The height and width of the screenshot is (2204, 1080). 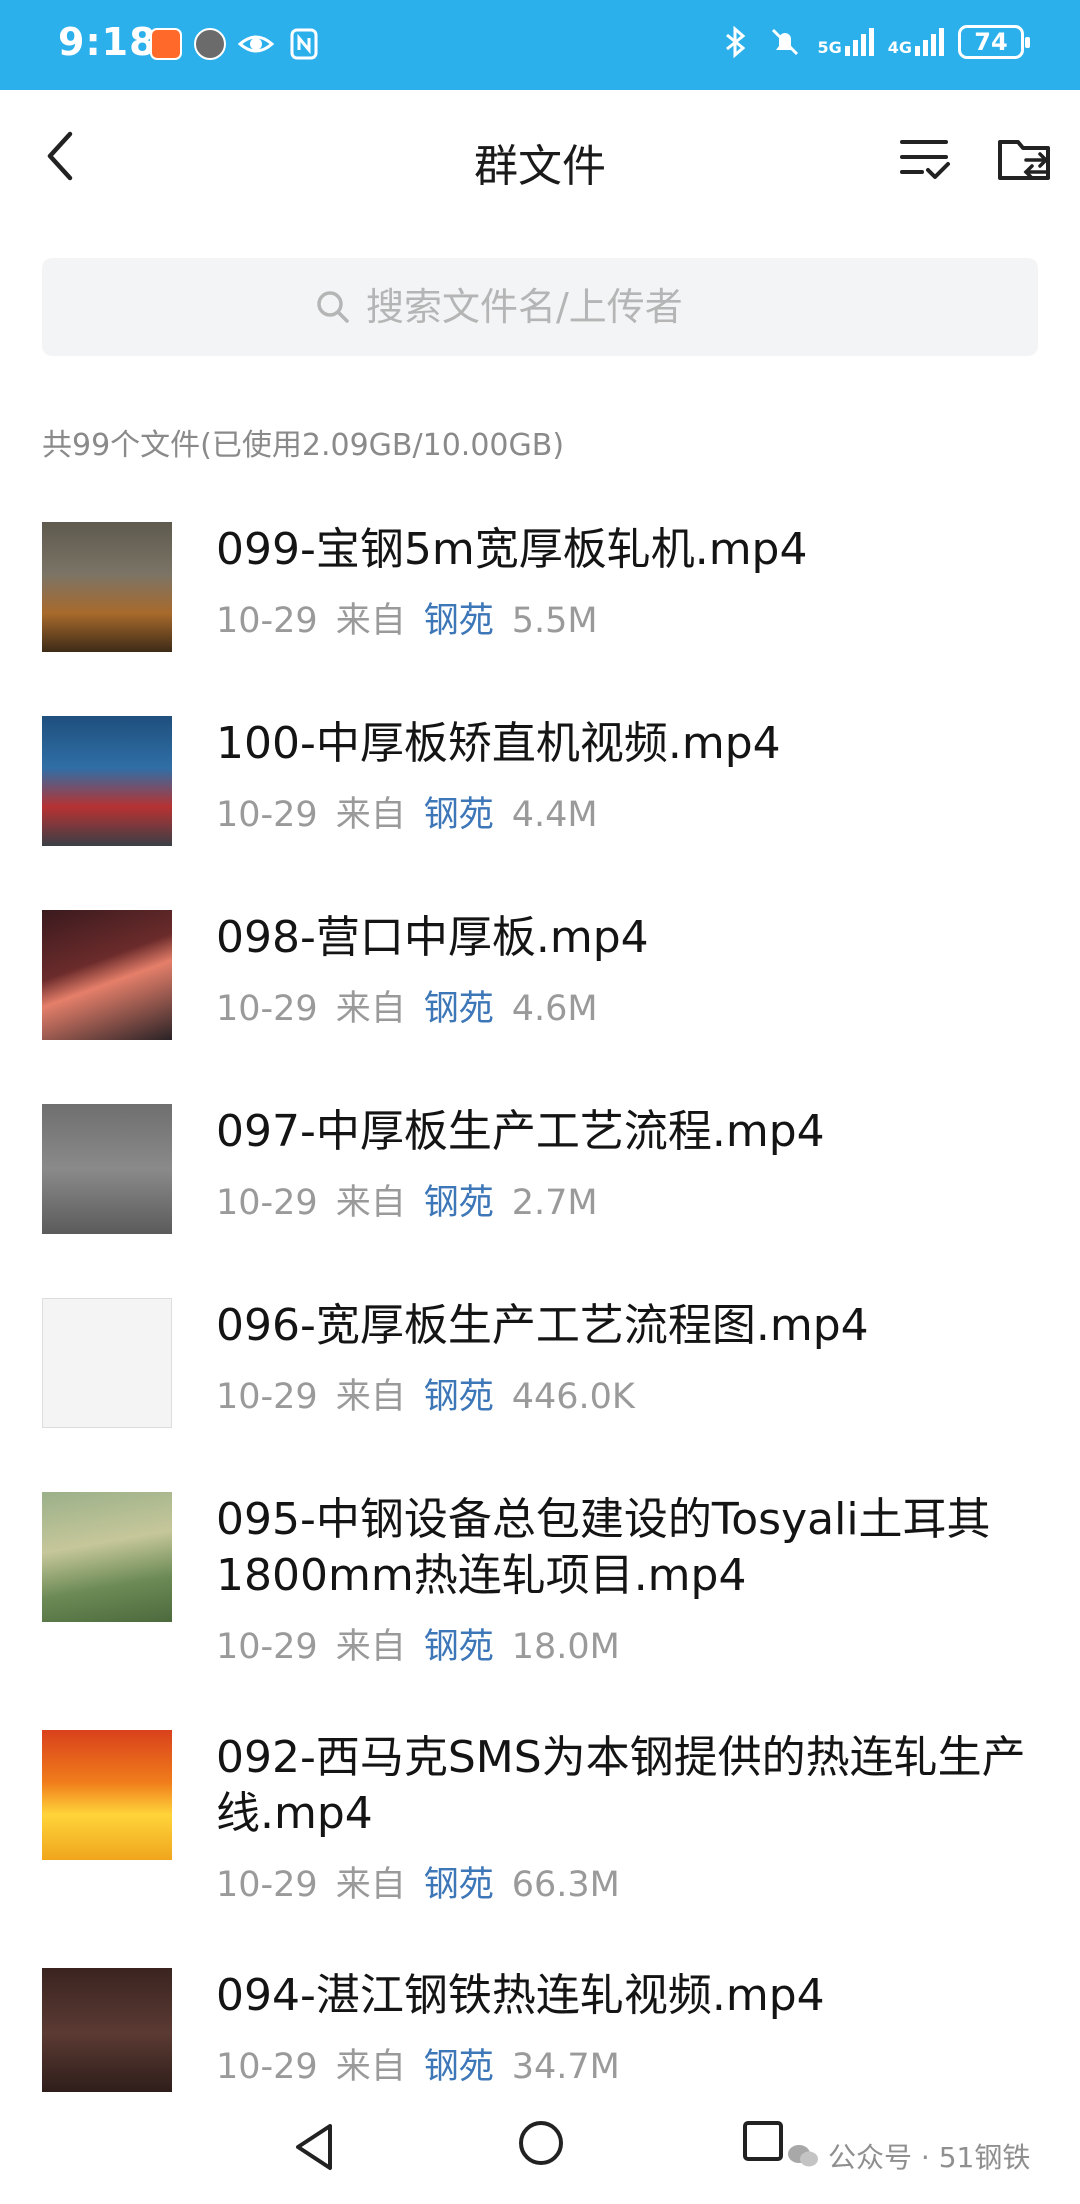 What do you see at coordinates (166, 44) in the screenshot?
I see `app-notification-icon` at bounding box center [166, 44].